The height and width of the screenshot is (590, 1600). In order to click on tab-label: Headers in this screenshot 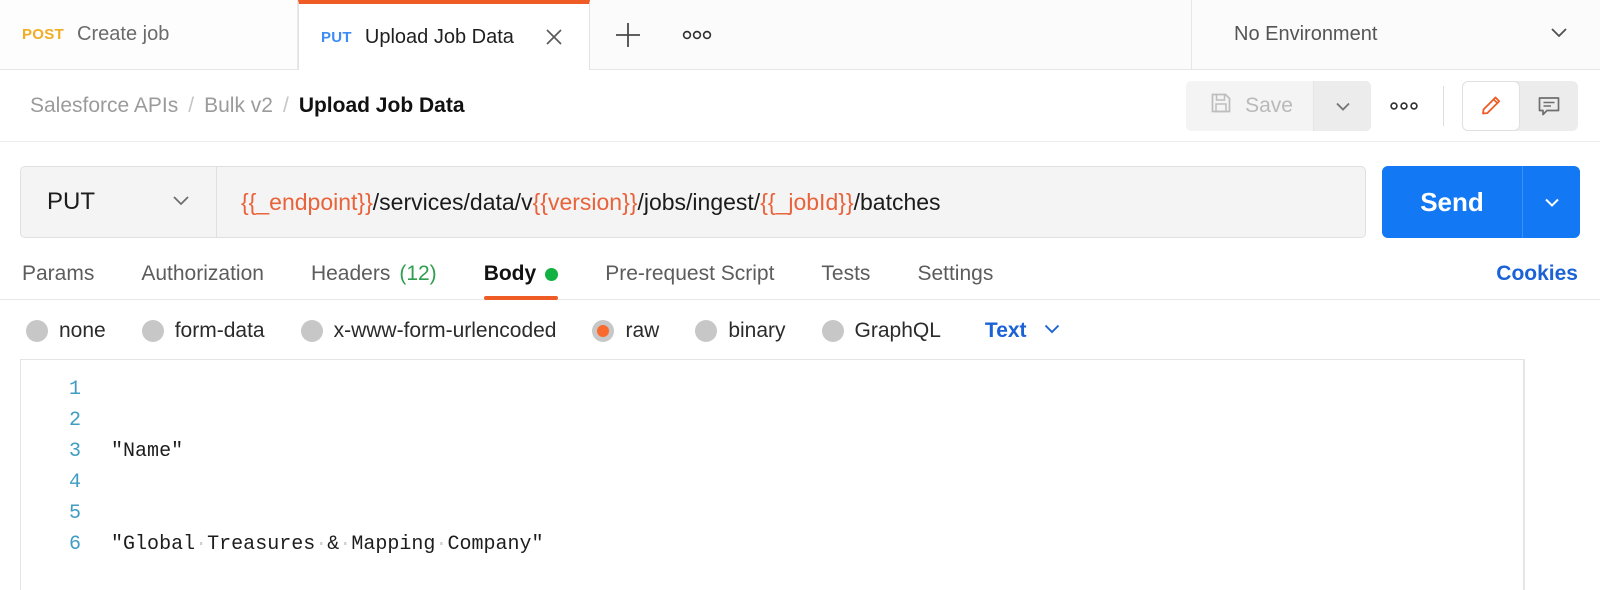, I will do `click(350, 273)`.